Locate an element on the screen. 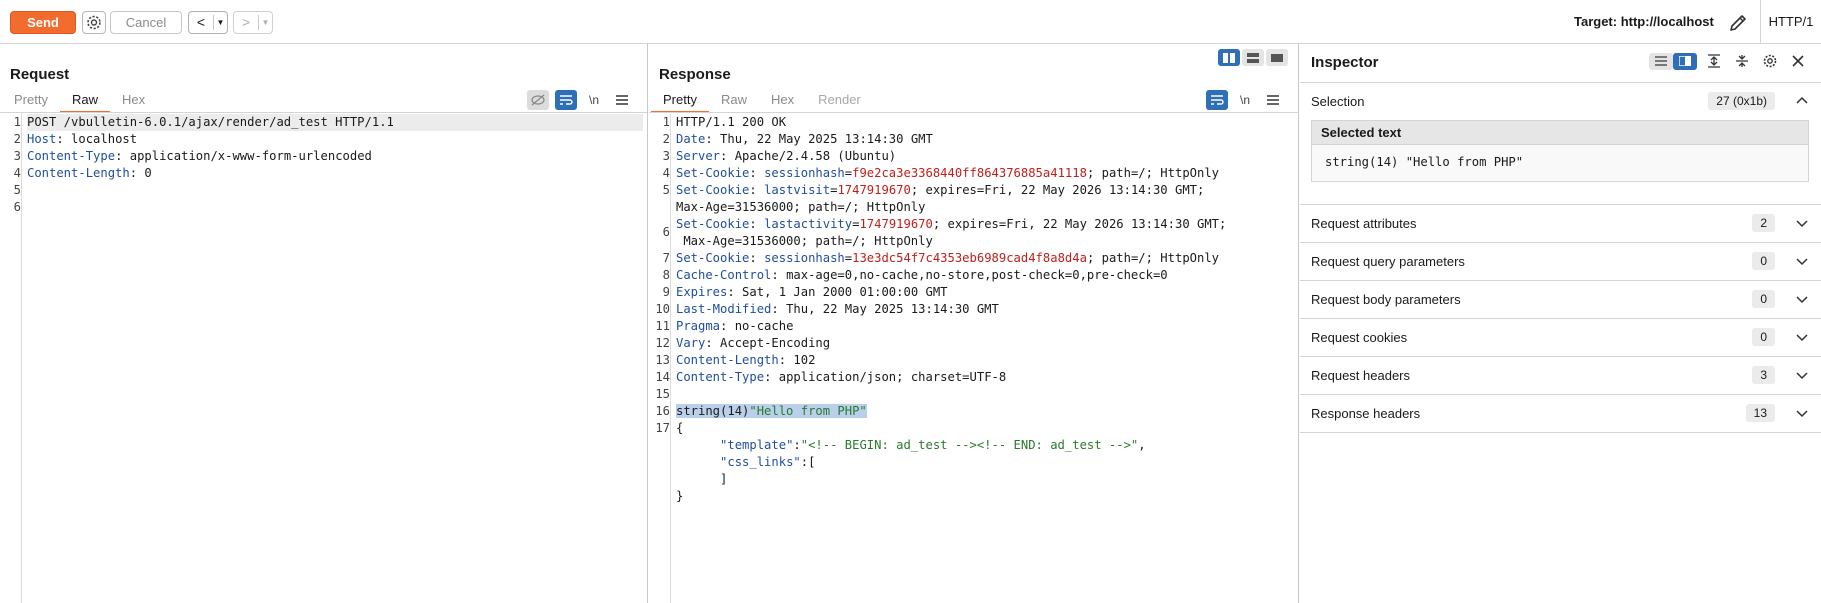  inspector-section-body-parameters: Request body parameters 0 is located at coordinates (1560, 300).